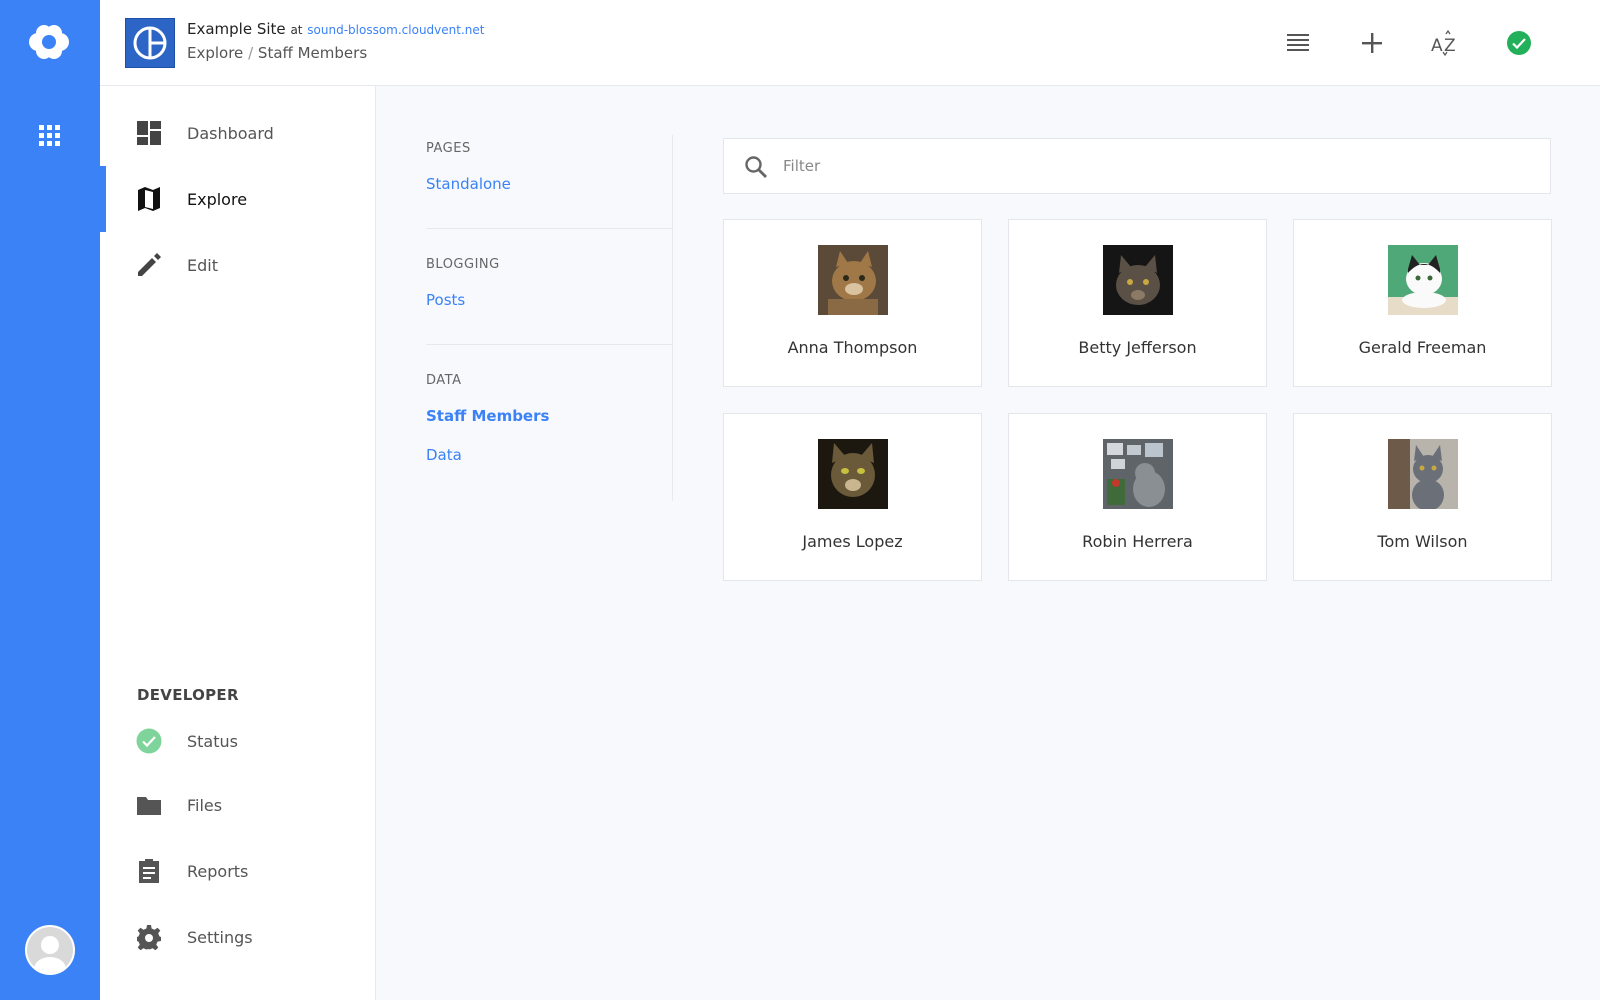 The image size is (1600, 1000). I want to click on sidebar-item-edit: Edit, so click(238, 265).